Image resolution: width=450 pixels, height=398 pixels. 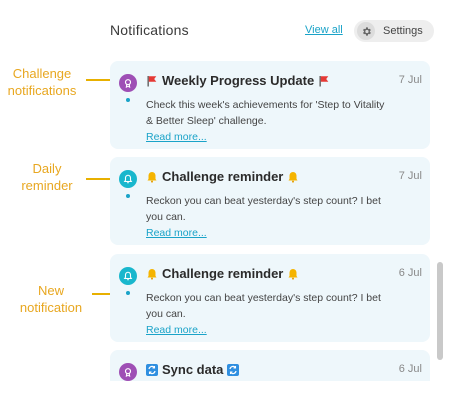 I want to click on gear-icon, so click(x=366, y=31).